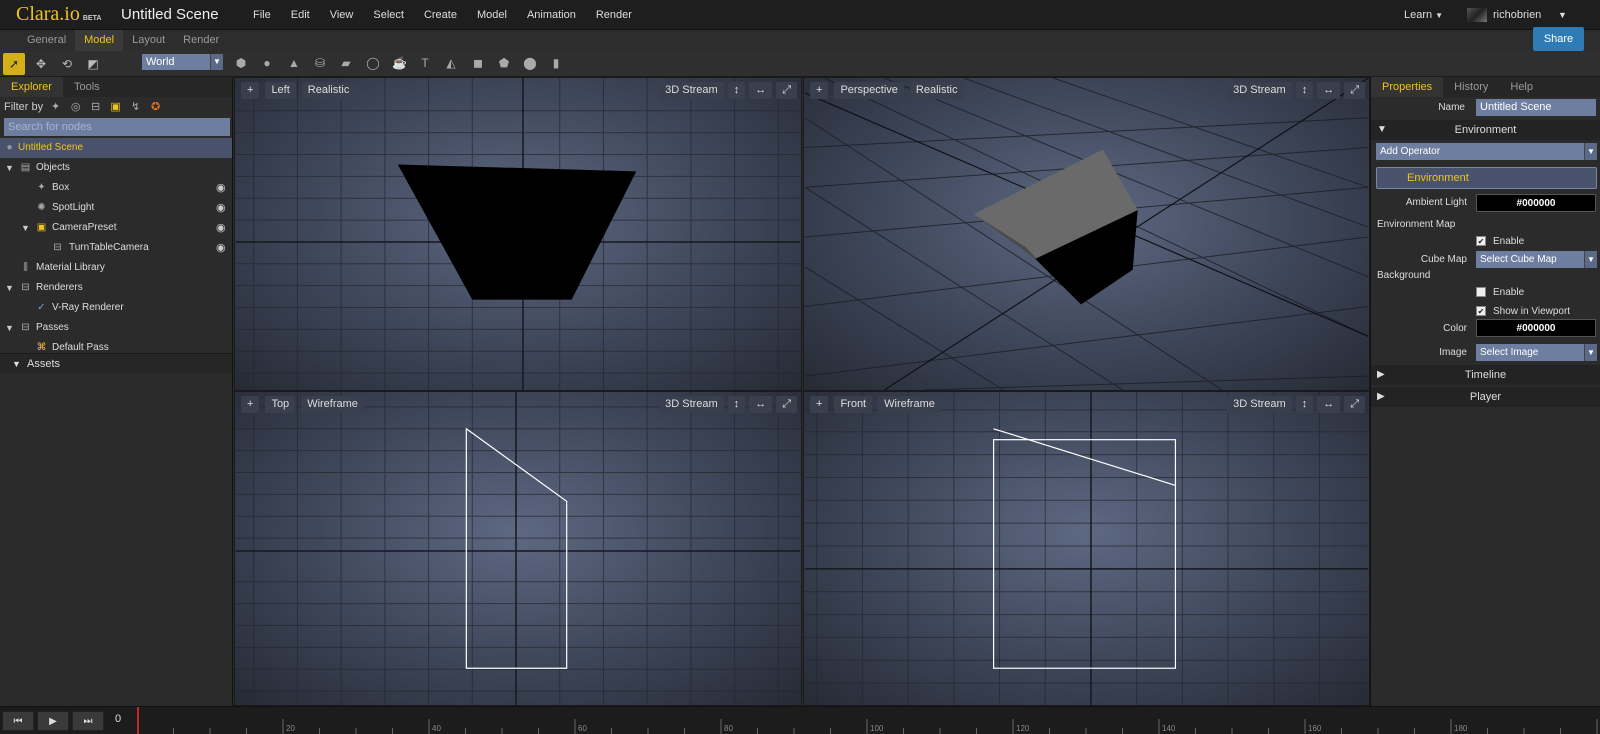 Image resolution: width=1600 pixels, height=734 pixels. I want to click on box-primitive-icon: ⬢, so click(241, 63).